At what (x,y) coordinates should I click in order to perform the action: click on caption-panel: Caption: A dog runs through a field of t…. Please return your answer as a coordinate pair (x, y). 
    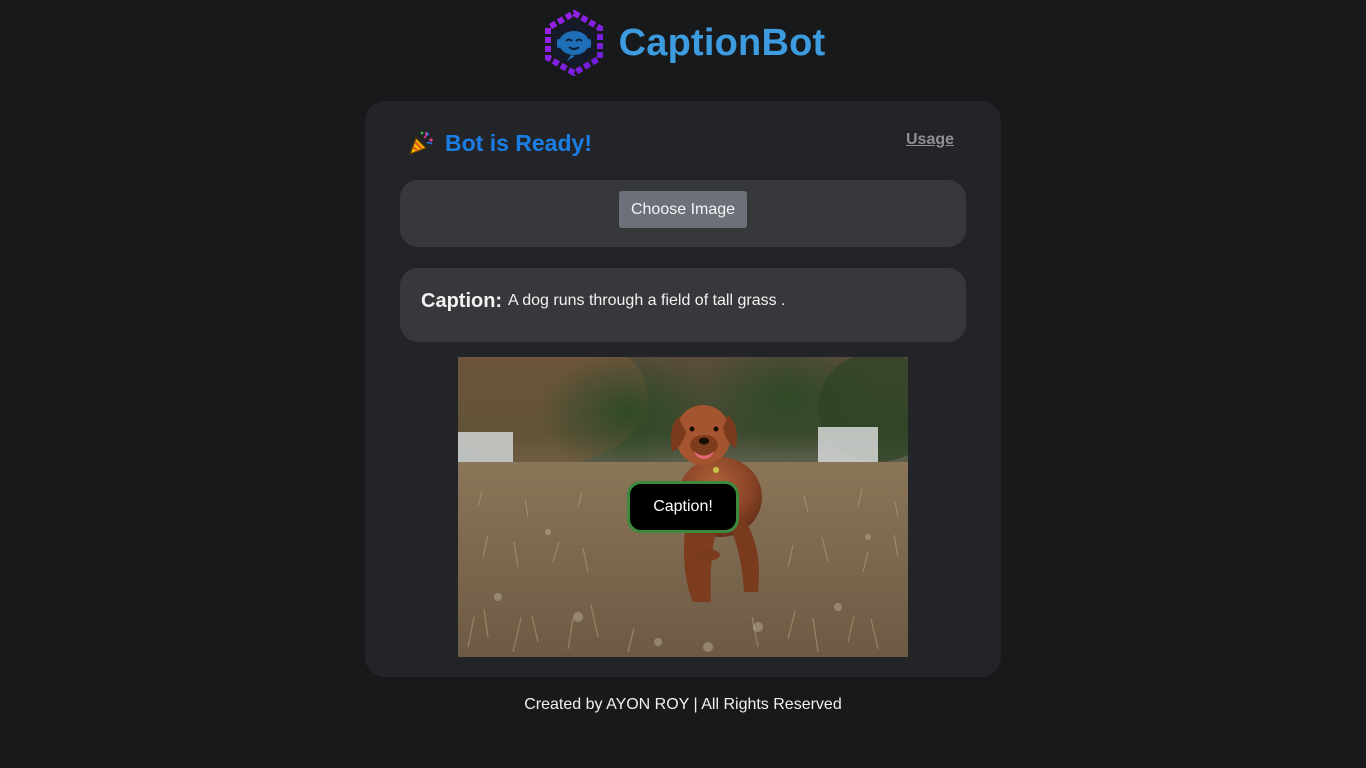
    Looking at the image, I should click on (683, 305).